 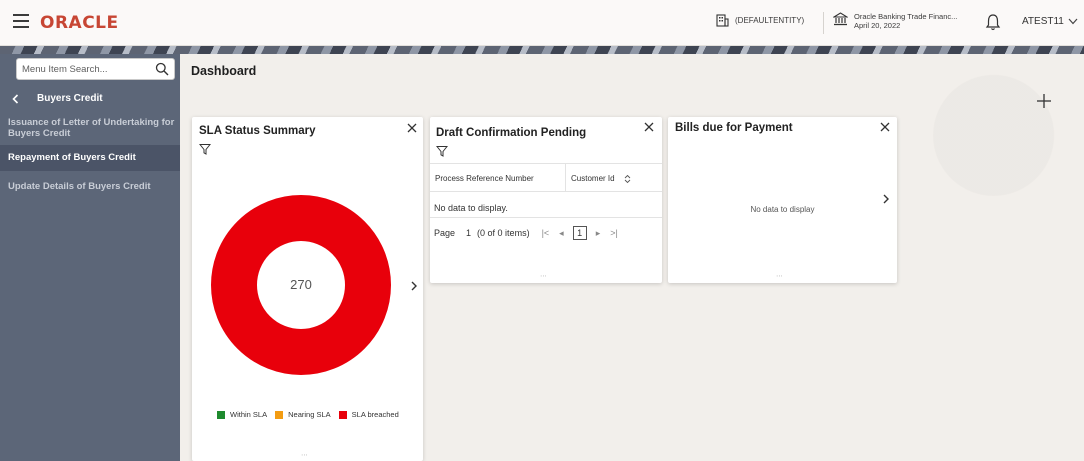 What do you see at coordinates (279, 414) in the screenshot?
I see `legend-swatch-nearing-sla` at bounding box center [279, 414].